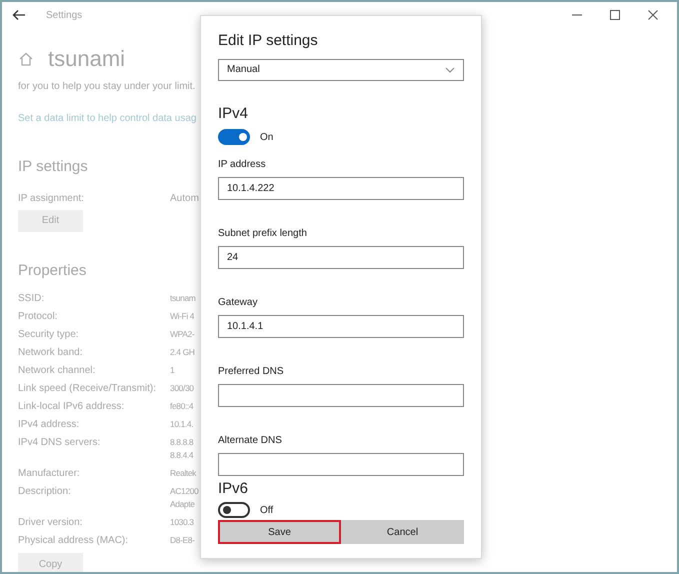 The image size is (679, 574). I want to click on property-value: 8.8.4.4, so click(182, 455).